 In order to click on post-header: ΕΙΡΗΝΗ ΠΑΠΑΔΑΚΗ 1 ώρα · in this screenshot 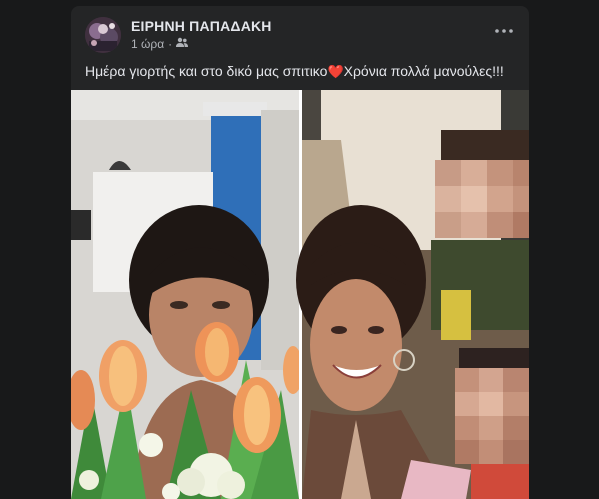, I will do `click(302, 35)`.